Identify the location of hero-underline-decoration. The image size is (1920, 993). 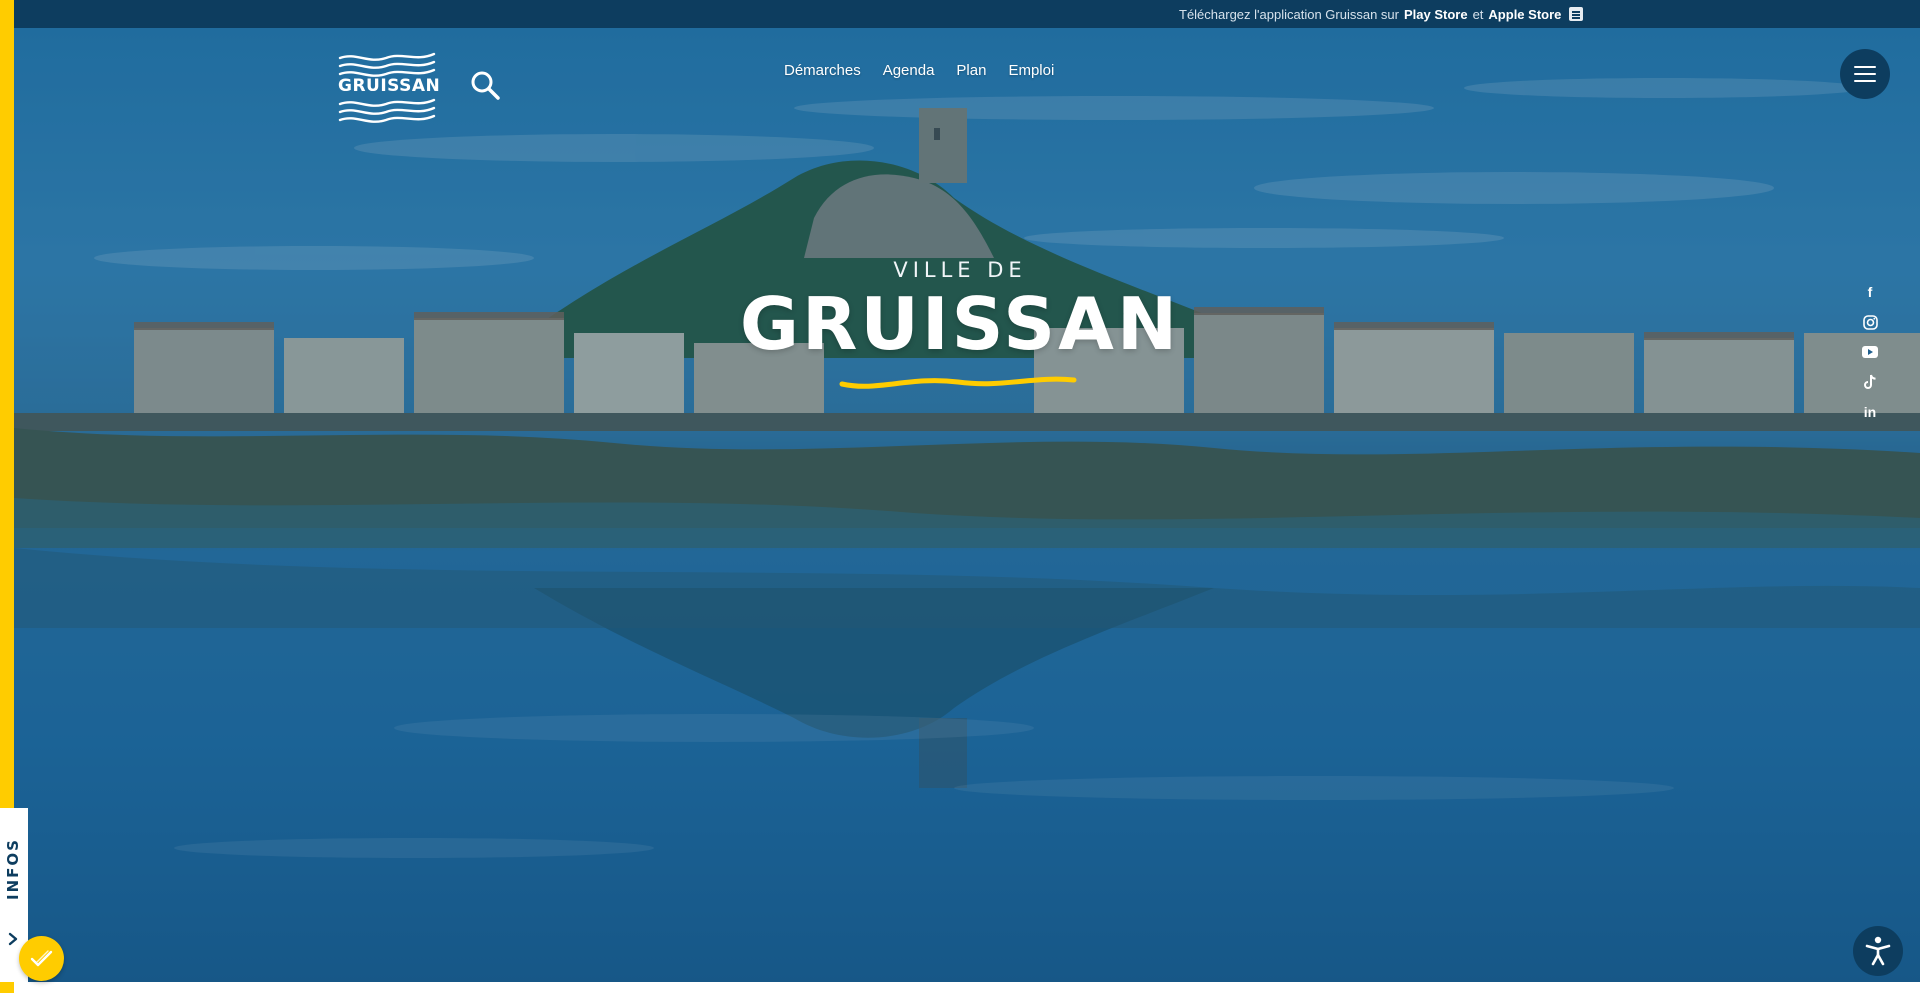
(958, 382).